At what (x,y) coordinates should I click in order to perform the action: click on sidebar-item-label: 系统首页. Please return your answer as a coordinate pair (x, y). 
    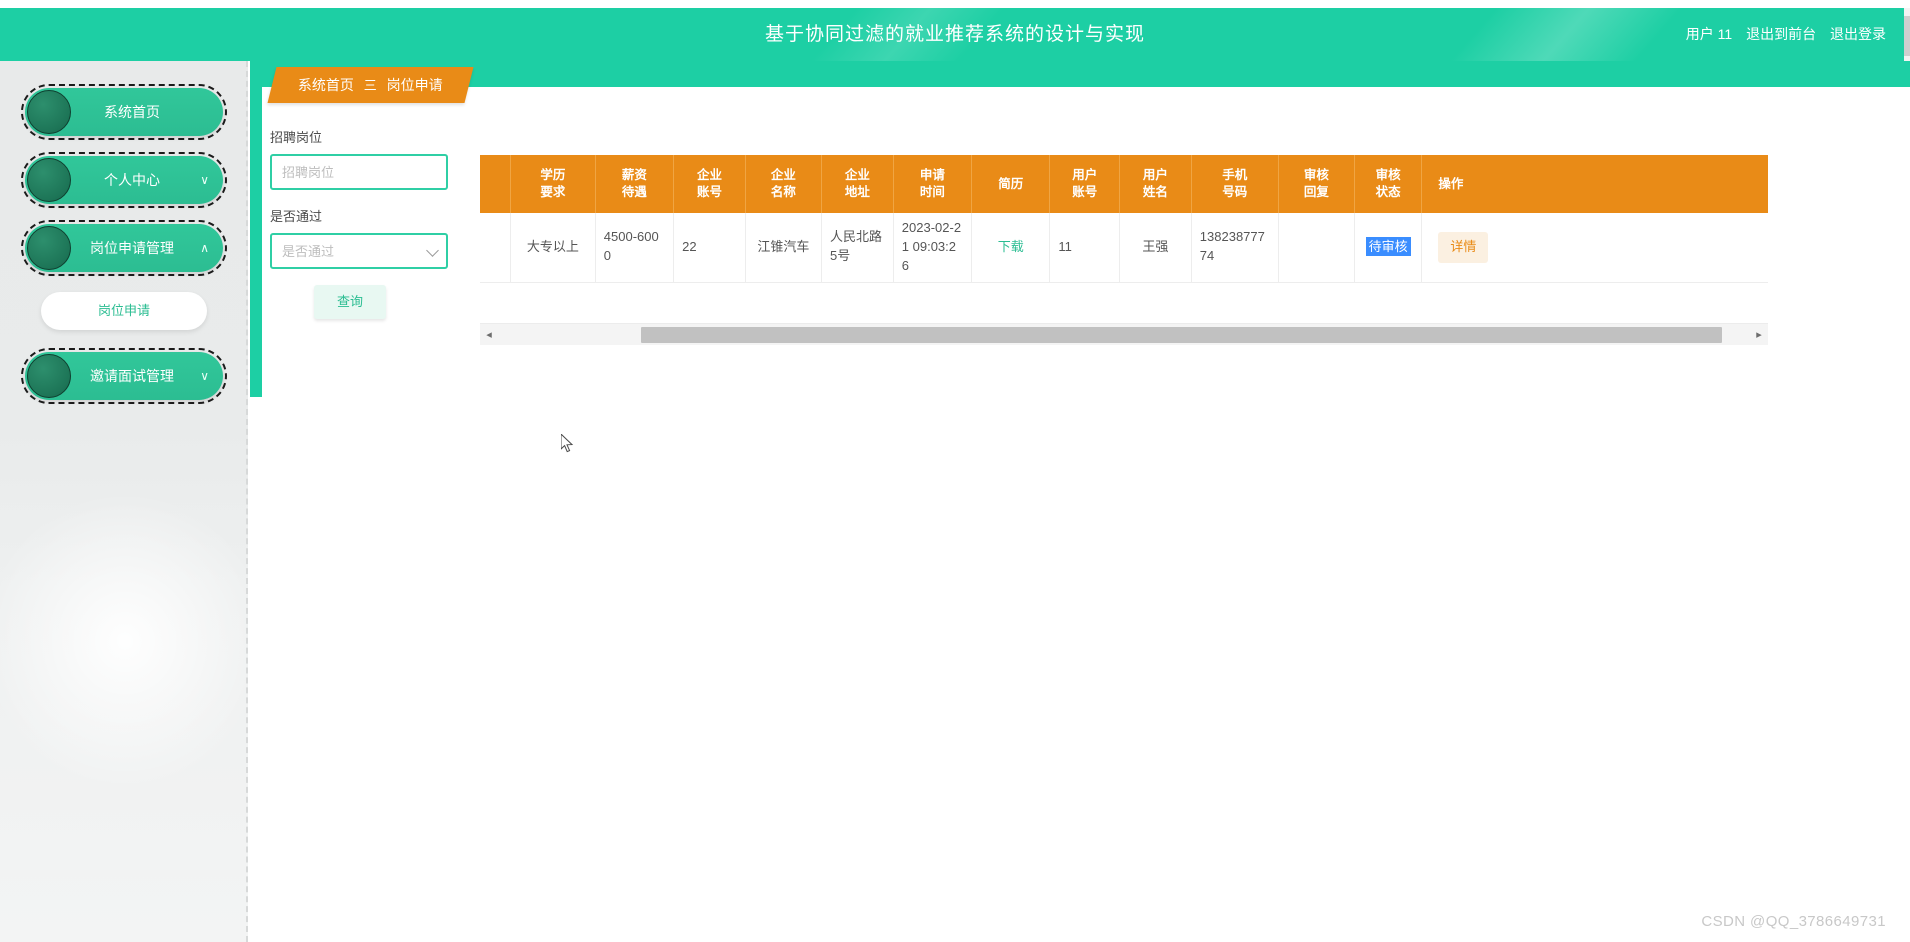
    Looking at the image, I should click on (132, 112).